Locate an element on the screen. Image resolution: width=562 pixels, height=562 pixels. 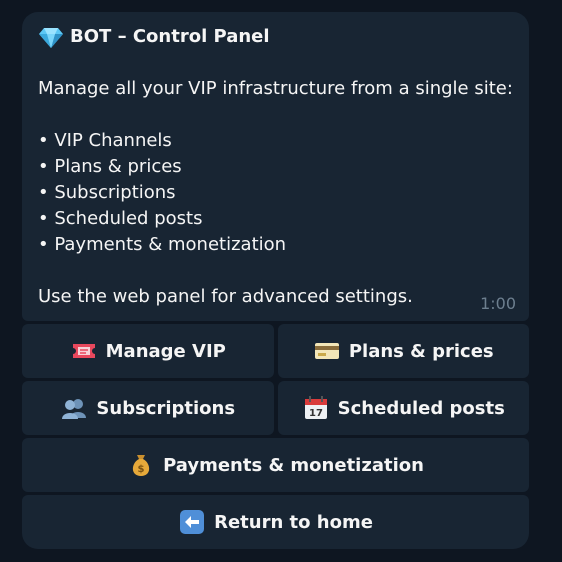
return-home-label: Return to home is located at coordinates (293, 522).